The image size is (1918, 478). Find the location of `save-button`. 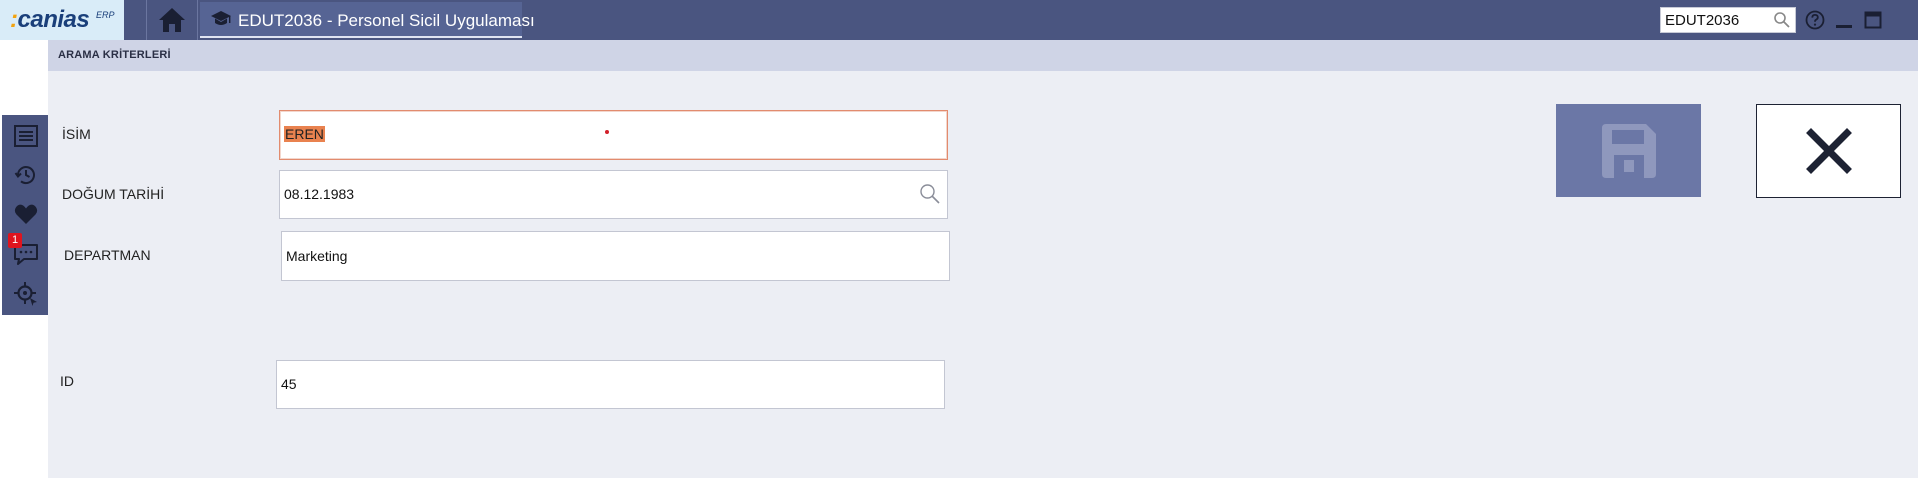

save-button is located at coordinates (1628, 150).